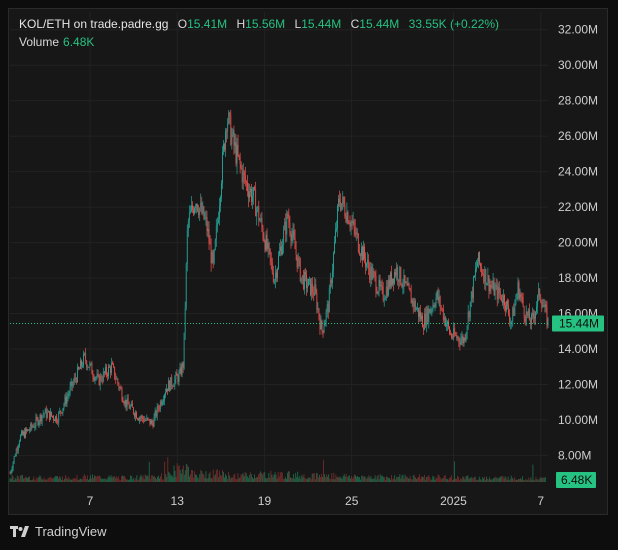  Describe the element at coordinates (316, 501) in the screenshot. I see `time-axis: 7 13 19 25 2025 7` at that location.